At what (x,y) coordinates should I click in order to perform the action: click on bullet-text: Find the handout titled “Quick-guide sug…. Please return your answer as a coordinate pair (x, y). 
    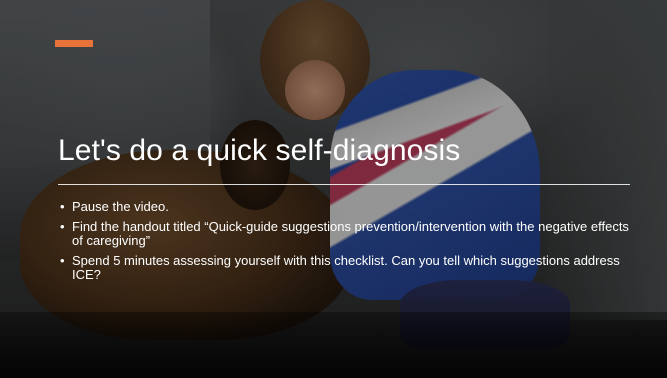
    Looking at the image, I should click on (350, 233).